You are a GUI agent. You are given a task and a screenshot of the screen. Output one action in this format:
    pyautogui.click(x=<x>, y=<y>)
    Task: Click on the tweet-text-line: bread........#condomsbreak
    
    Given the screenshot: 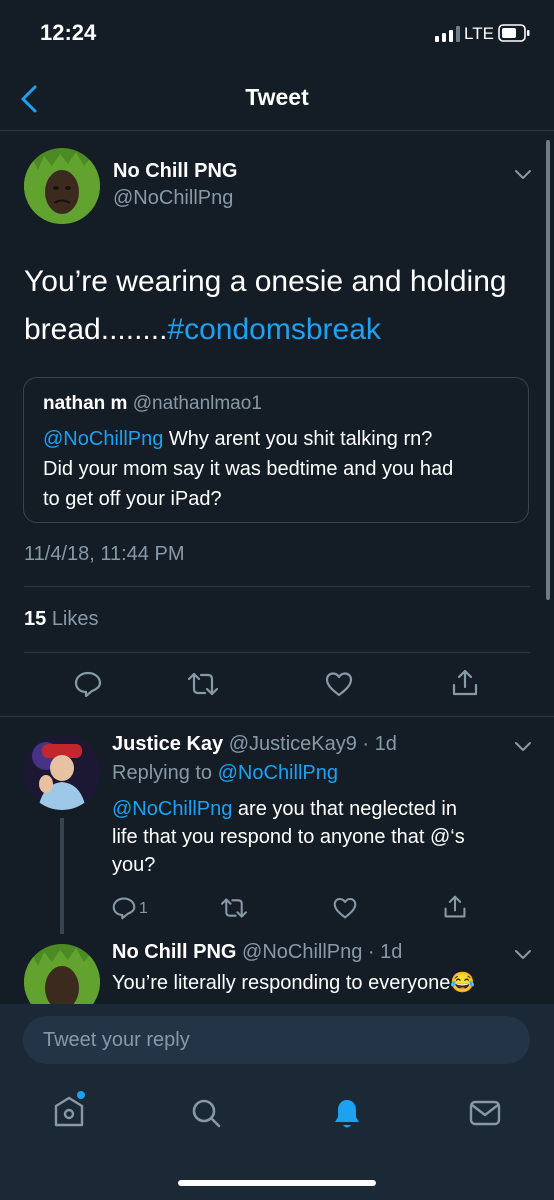 What is the action you would take?
    pyautogui.click(x=279, y=330)
    